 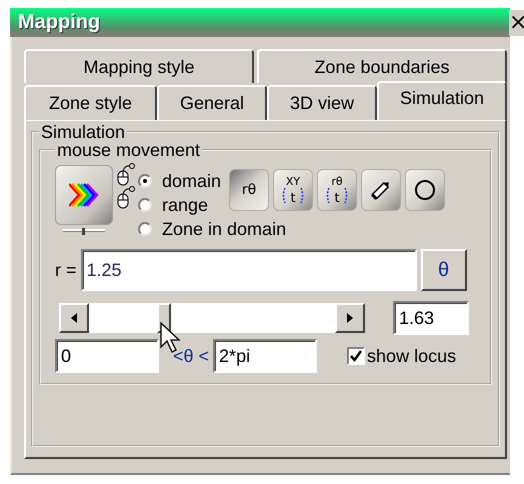 I want to click on right-arrow-icon, so click(x=350, y=318).